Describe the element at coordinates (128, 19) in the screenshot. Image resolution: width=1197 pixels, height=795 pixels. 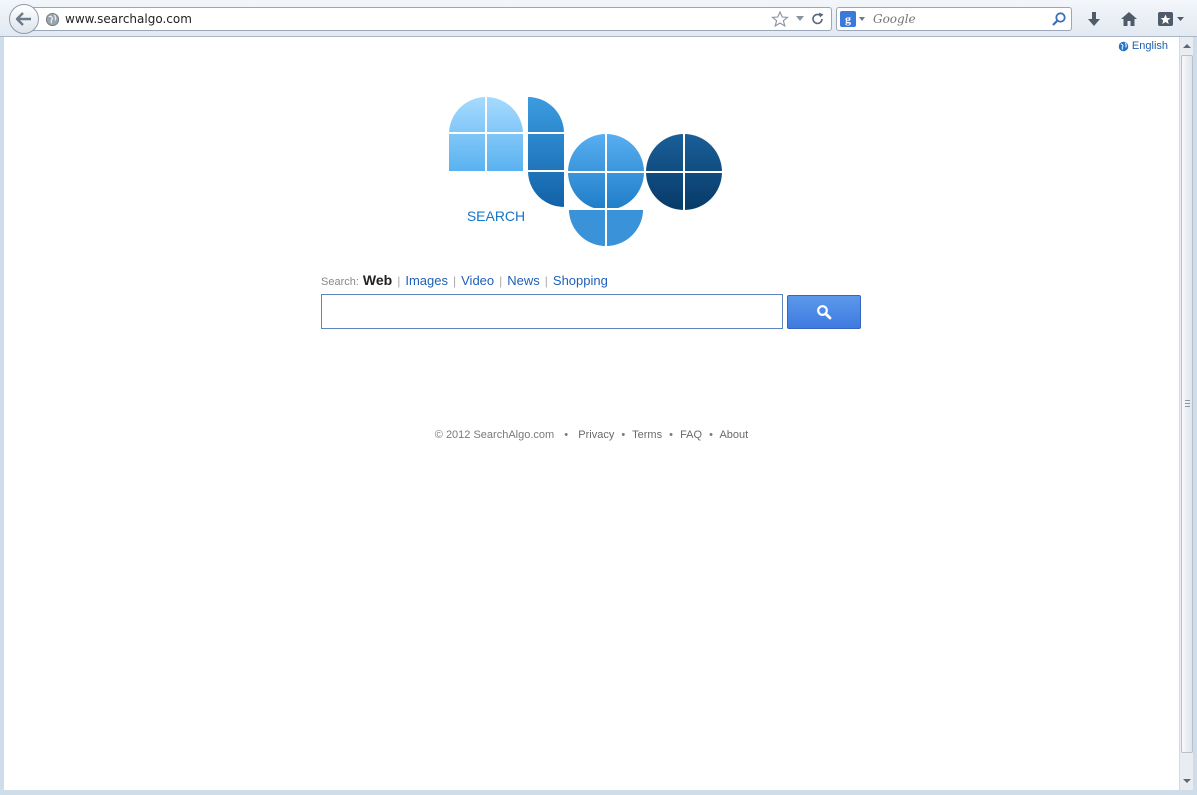
I see `url-text: www.searchalgo.com` at that location.